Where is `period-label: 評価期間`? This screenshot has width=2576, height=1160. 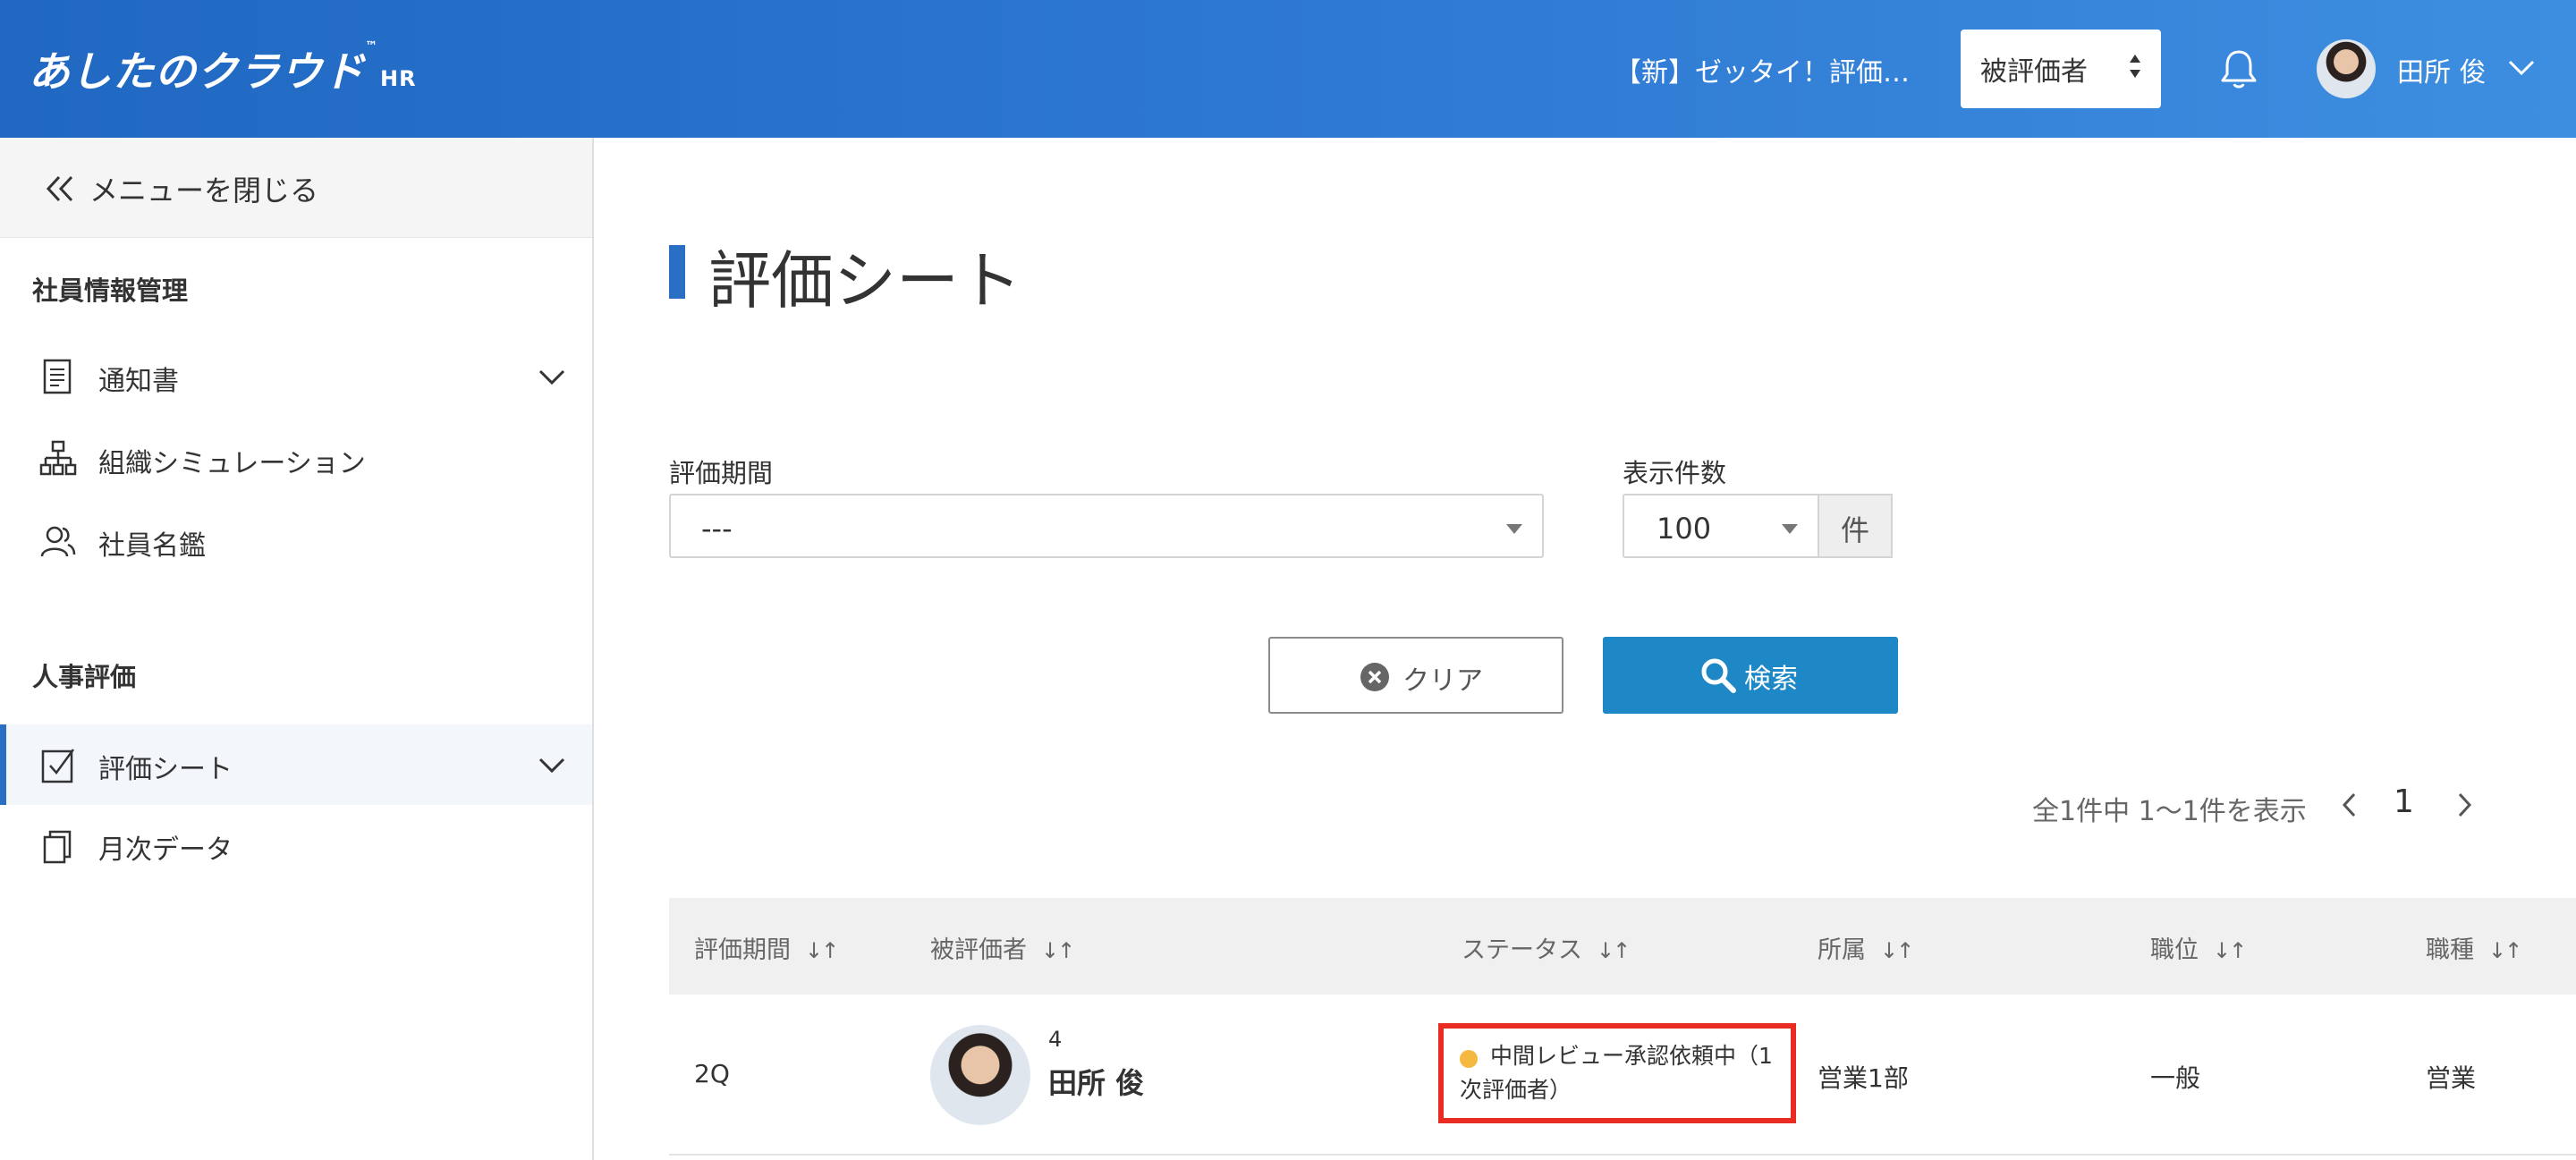 period-label: 評価期間 is located at coordinates (721, 473).